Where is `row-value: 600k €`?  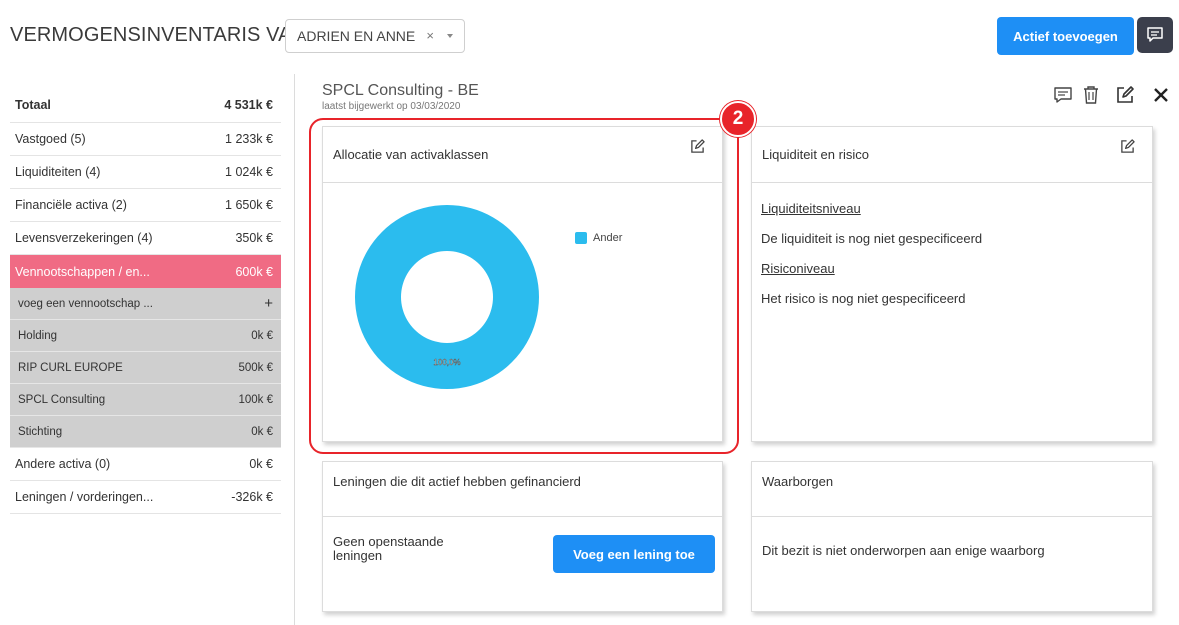
row-value: 600k € is located at coordinates (254, 271).